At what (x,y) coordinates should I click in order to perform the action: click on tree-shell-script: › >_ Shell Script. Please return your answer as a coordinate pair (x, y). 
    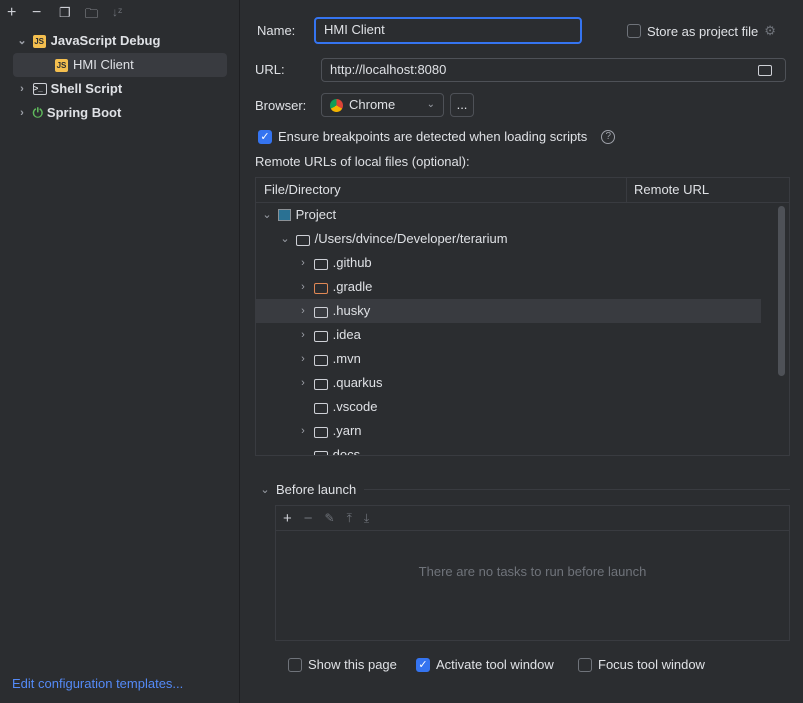
    Looking at the image, I should click on (68, 89).